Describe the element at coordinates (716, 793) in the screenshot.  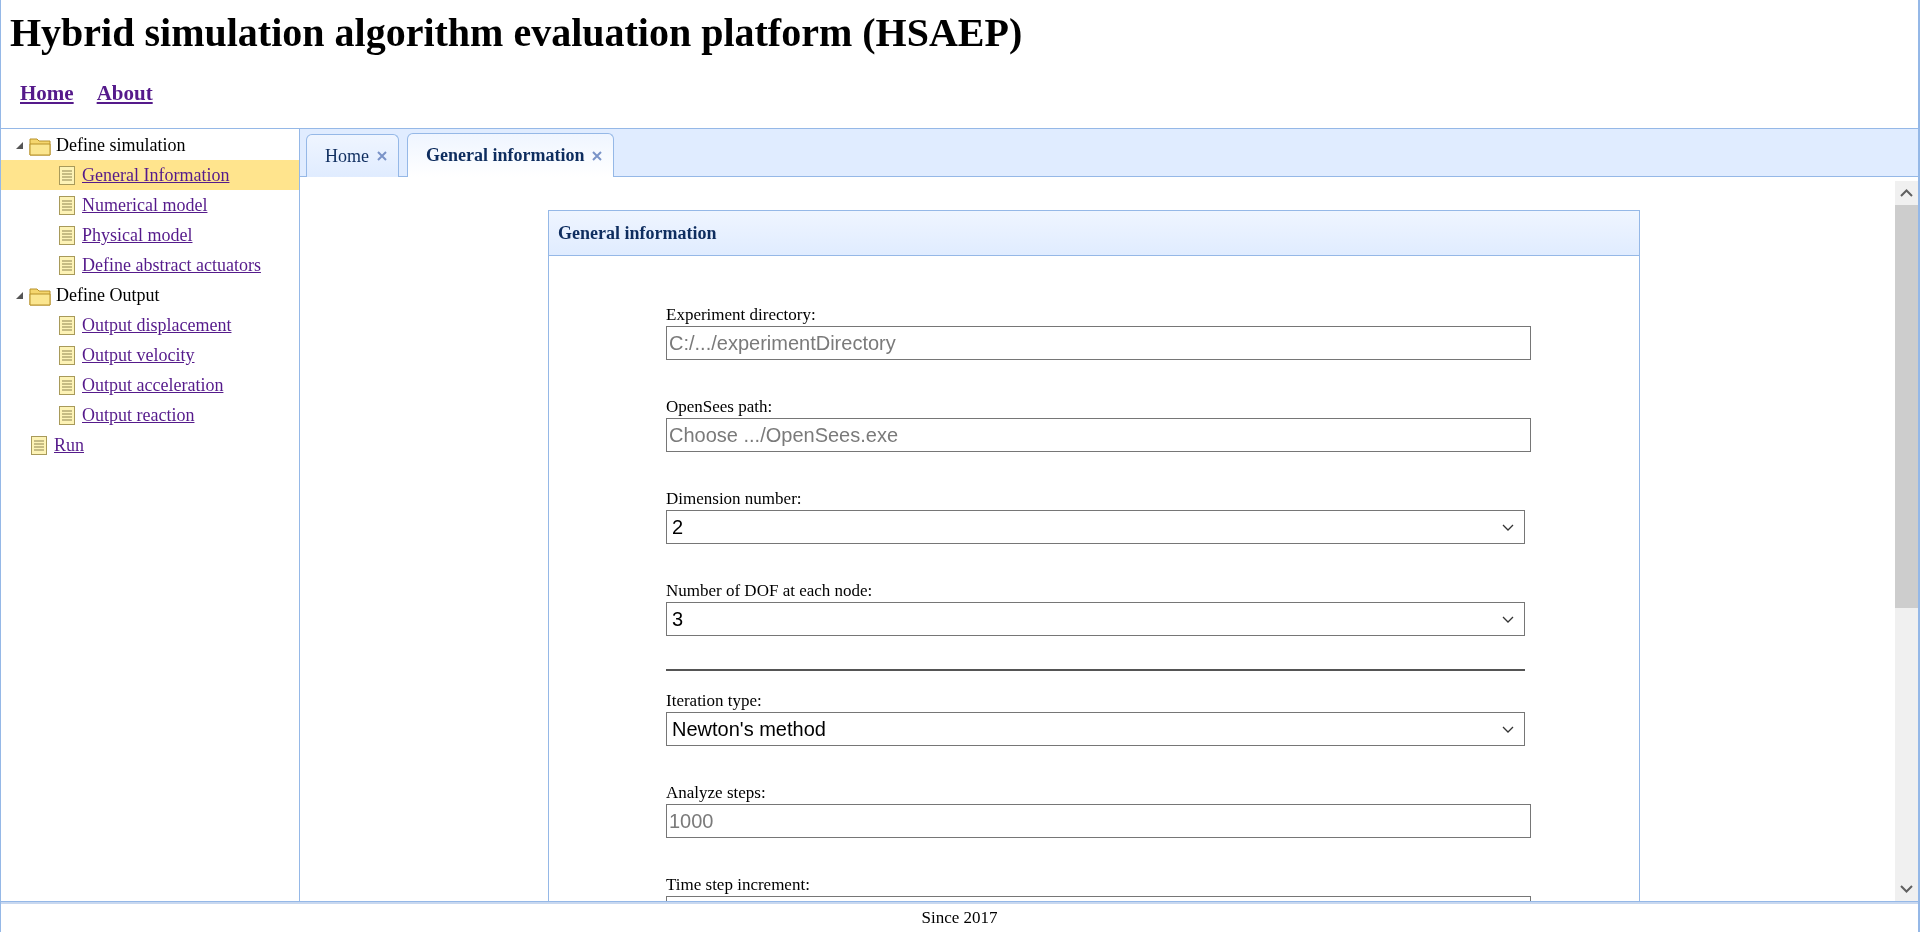
I see `field-label: Analyze steps:` at that location.